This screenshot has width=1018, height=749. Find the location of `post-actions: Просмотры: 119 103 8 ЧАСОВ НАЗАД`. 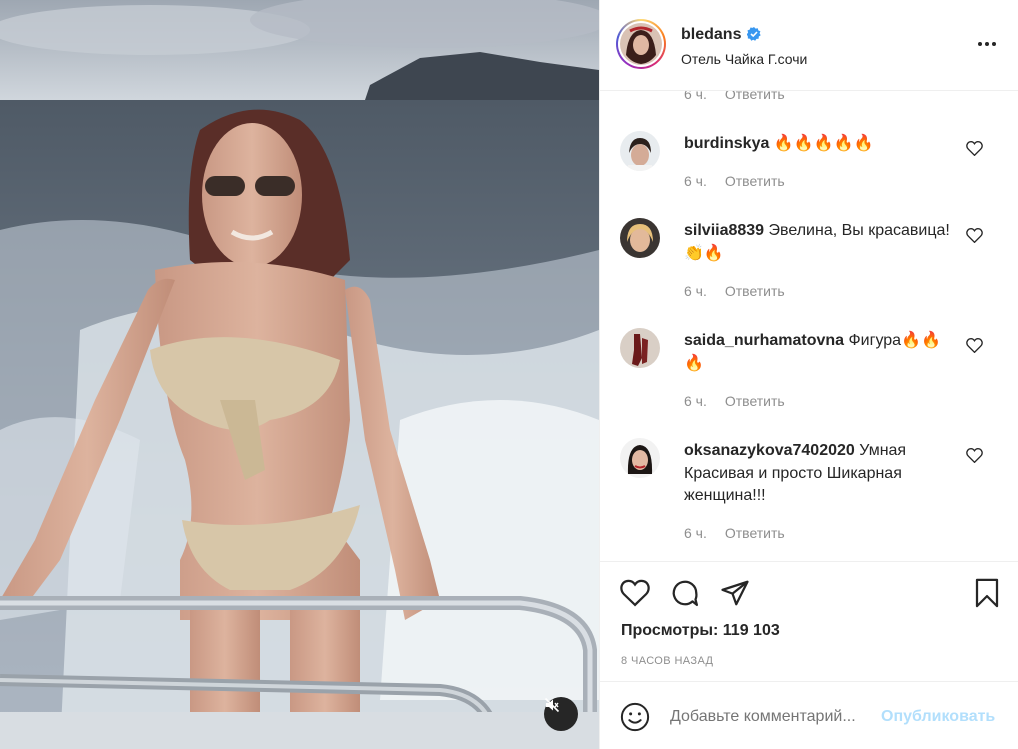

post-actions: Просмотры: 119 103 8 ЧАСОВ НАЗАД is located at coordinates (809, 621).